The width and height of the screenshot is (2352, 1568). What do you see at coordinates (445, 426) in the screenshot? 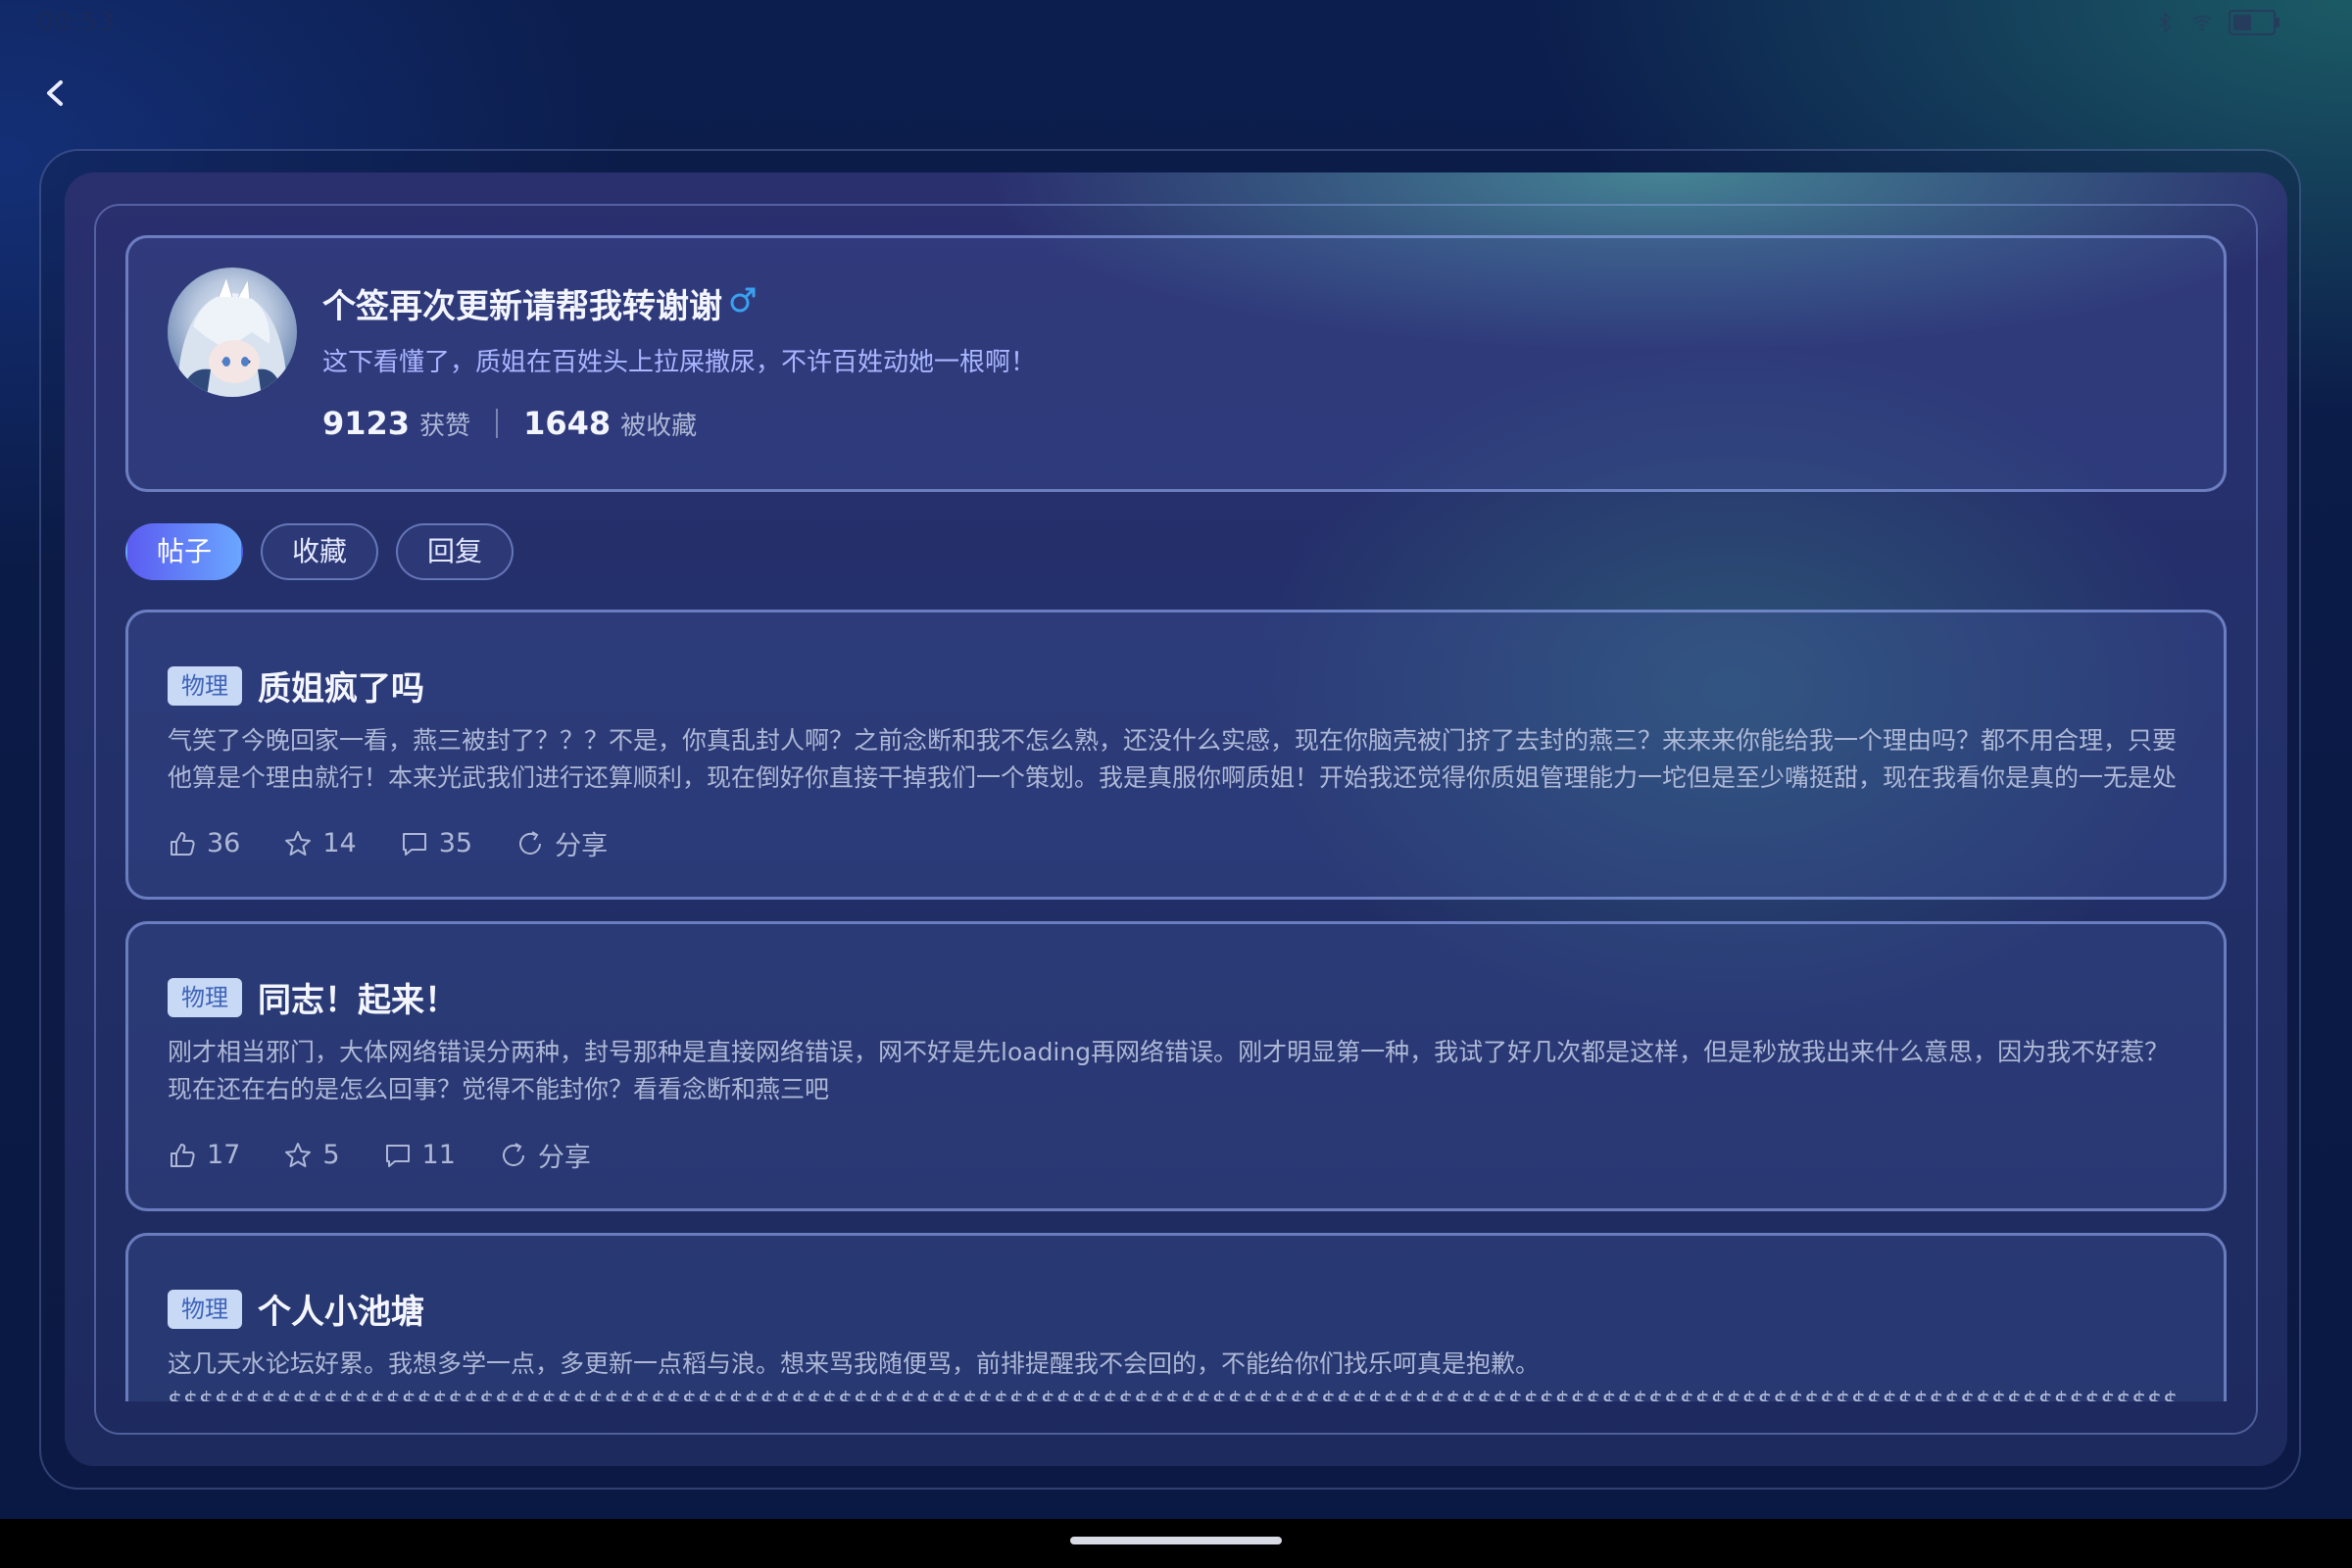
I see `likes-label: 获赞` at bounding box center [445, 426].